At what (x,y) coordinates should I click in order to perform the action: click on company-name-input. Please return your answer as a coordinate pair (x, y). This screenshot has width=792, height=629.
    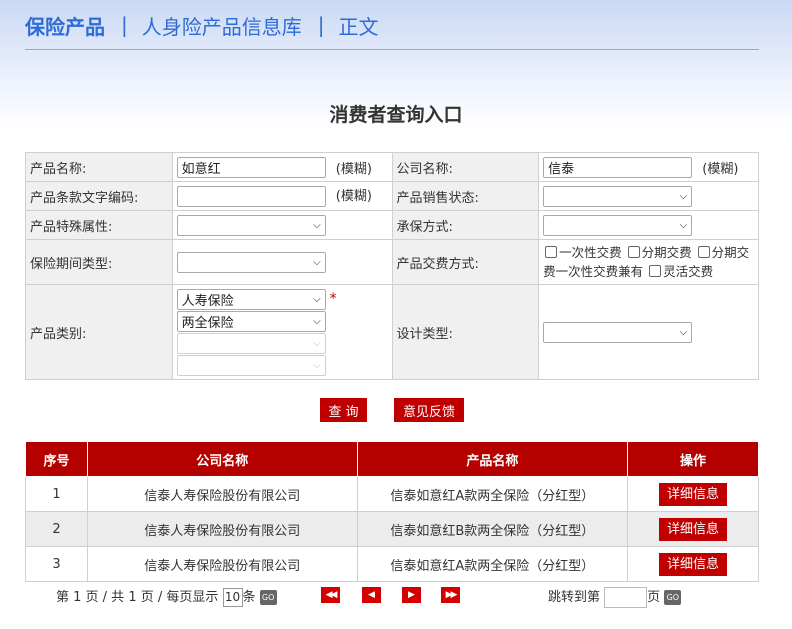
    Looking at the image, I should click on (618, 167).